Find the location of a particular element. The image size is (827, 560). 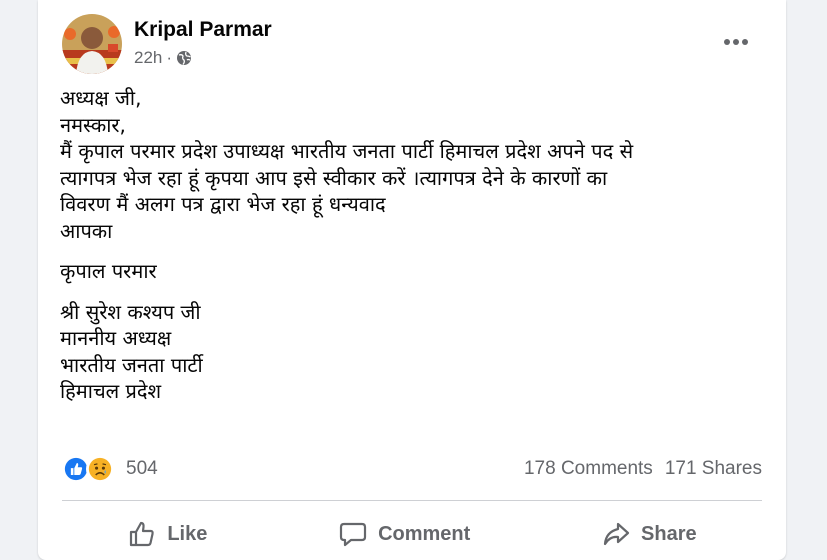

sad-reaction-icon is located at coordinates (100, 469).